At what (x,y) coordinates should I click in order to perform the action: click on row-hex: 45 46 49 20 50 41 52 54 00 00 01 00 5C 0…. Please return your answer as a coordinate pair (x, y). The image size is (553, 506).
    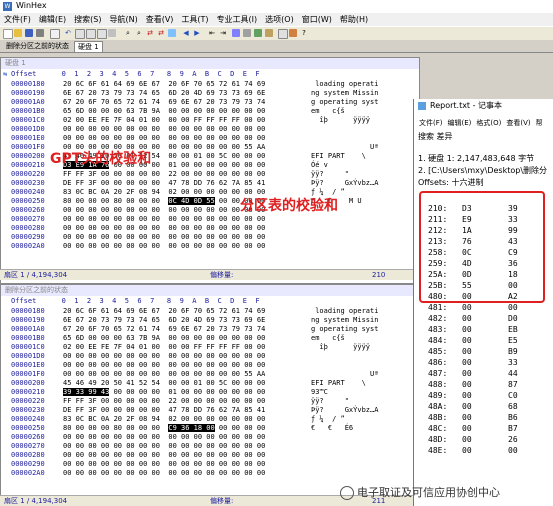
    Looking at the image, I should click on (164, 383).